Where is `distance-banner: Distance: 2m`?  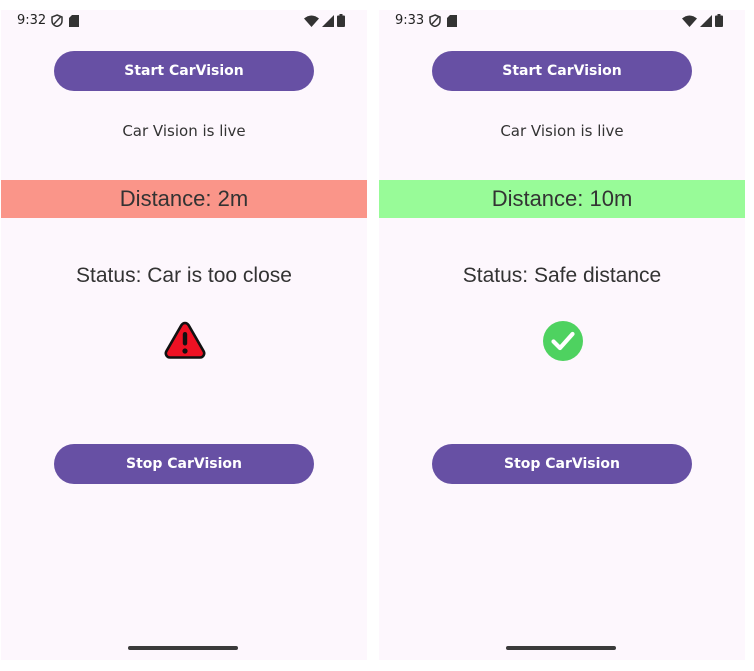
distance-banner: Distance: 2m is located at coordinates (184, 199).